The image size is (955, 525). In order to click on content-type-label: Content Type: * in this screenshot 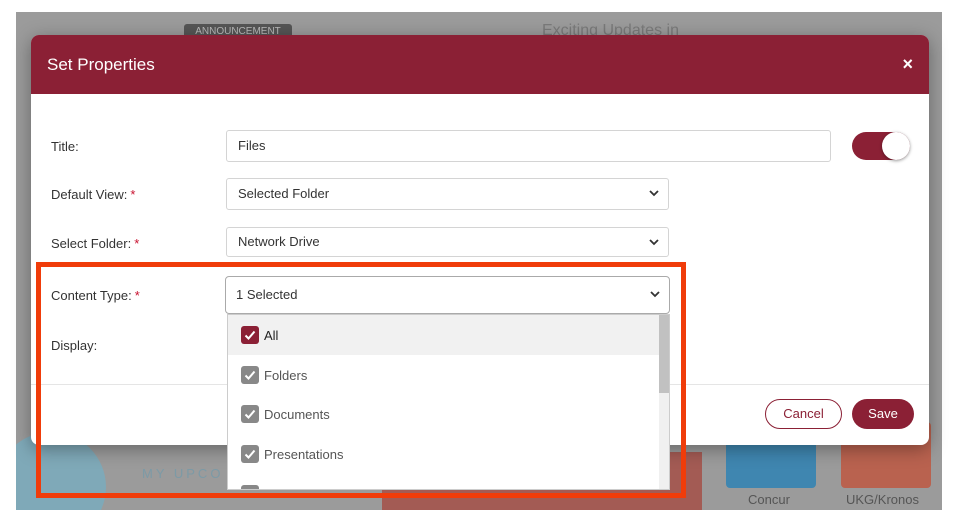, I will do `click(95, 295)`.